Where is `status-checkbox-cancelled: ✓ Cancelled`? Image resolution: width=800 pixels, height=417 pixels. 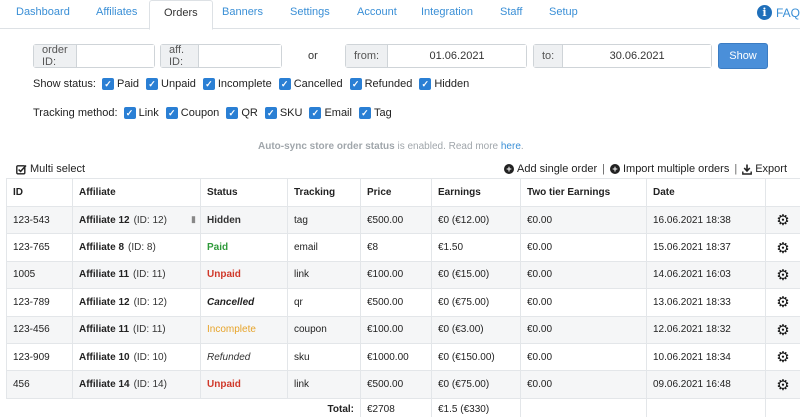 status-checkbox-cancelled: ✓ Cancelled is located at coordinates (310, 84).